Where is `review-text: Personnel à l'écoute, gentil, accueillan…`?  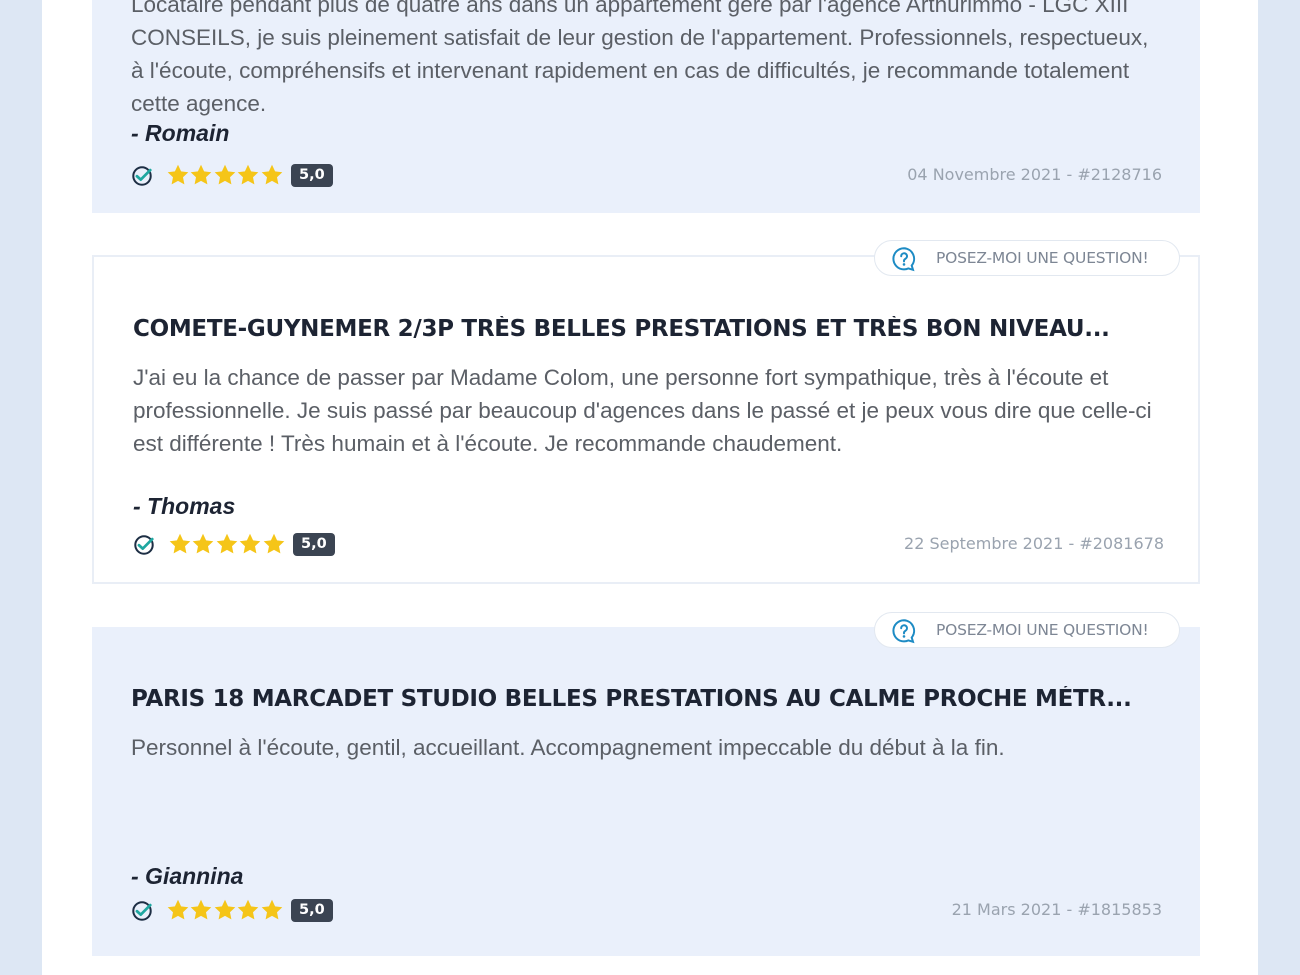
review-text: Personnel à l'écoute, gentil, accueillan… is located at coordinates (568, 747).